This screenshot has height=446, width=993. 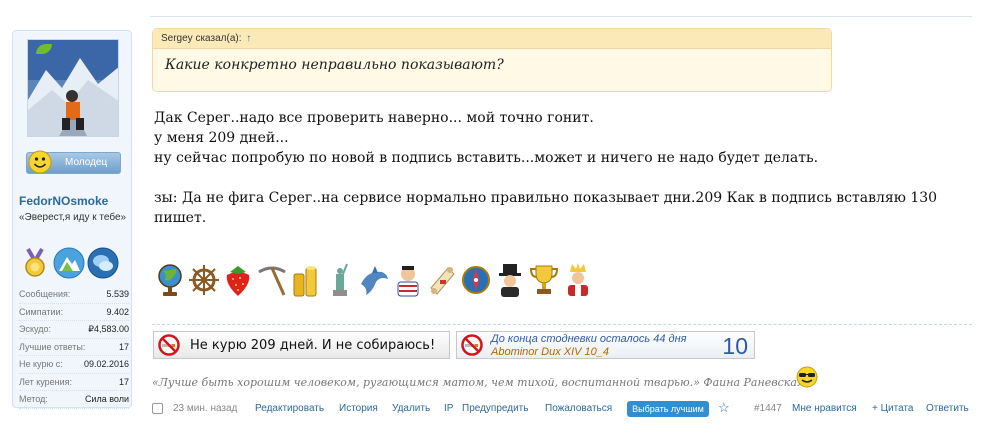 What do you see at coordinates (63, 201) in the screenshot?
I see `username: FedorNOsmoke` at bounding box center [63, 201].